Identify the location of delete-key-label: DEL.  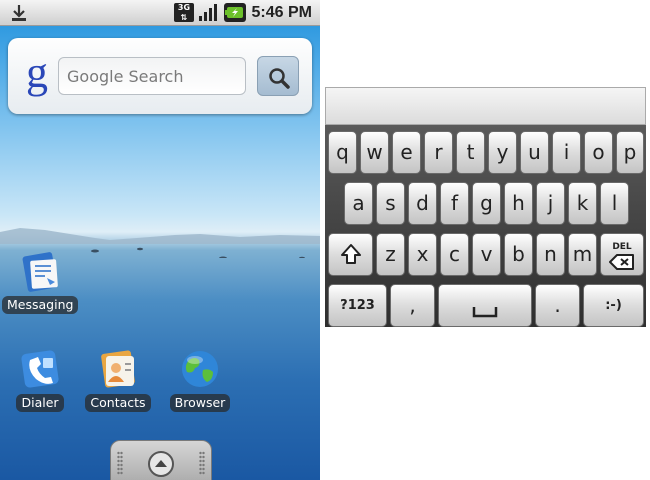
(622, 247).